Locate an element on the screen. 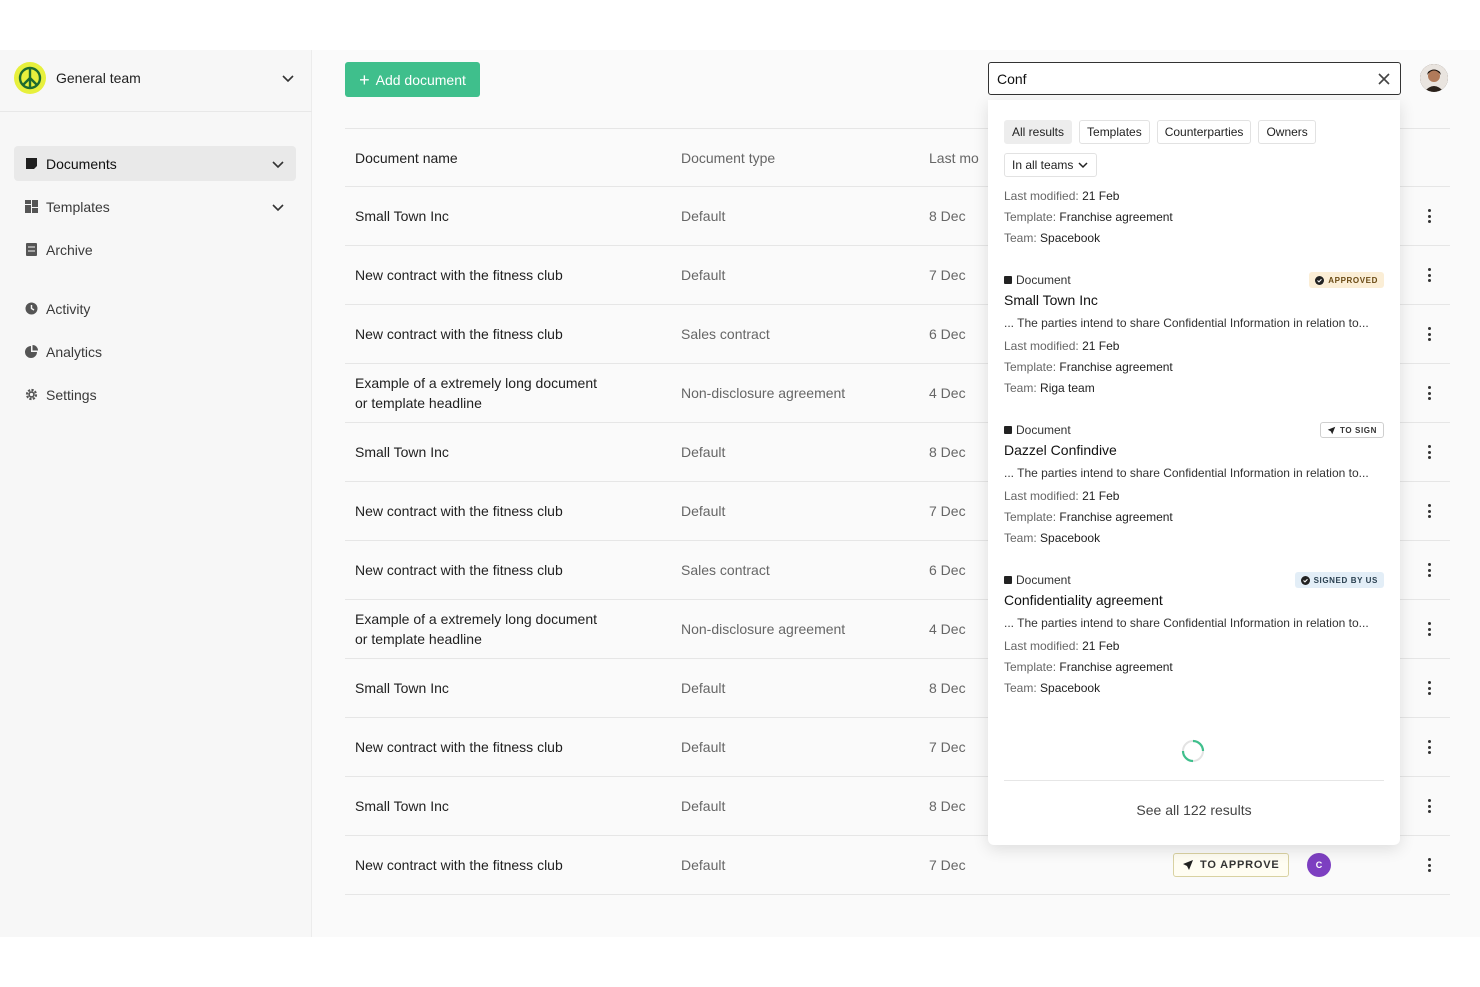  result-title: Small Town Inc is located at coordinates (1051, 300).